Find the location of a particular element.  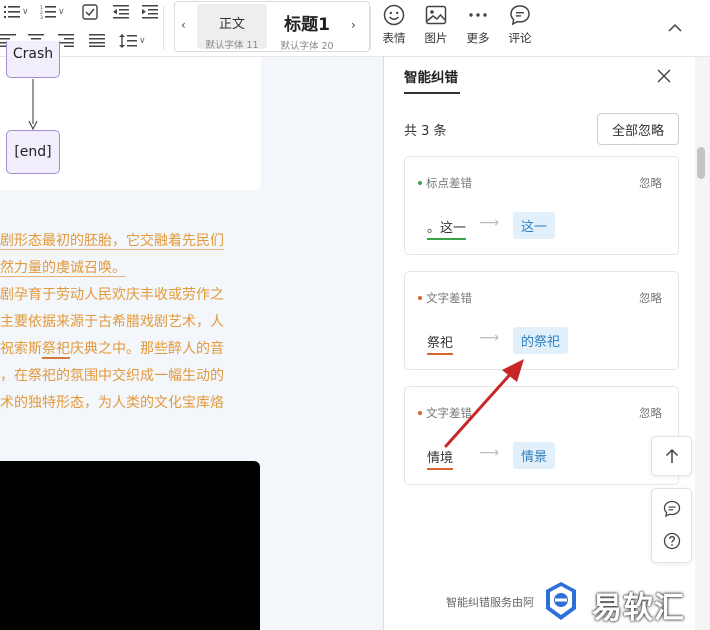

error-highlight: 祭祀 is located at coordinates (56, 350).